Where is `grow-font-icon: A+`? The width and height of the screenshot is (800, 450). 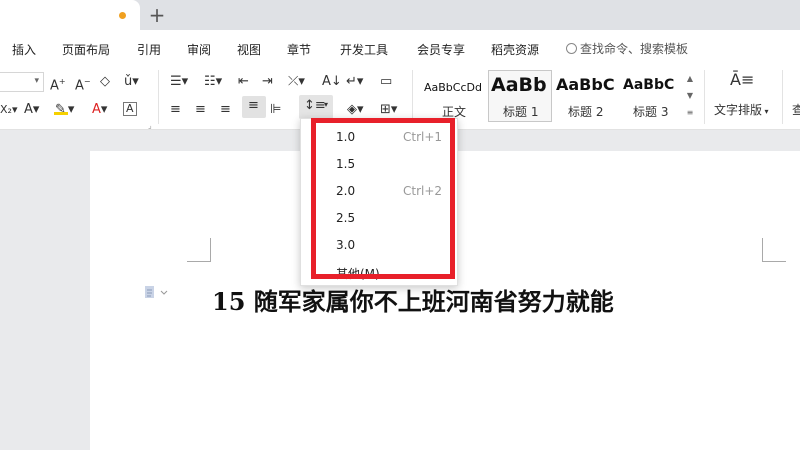 grow-font-icon: A+ is located at coordinates (58, 84).